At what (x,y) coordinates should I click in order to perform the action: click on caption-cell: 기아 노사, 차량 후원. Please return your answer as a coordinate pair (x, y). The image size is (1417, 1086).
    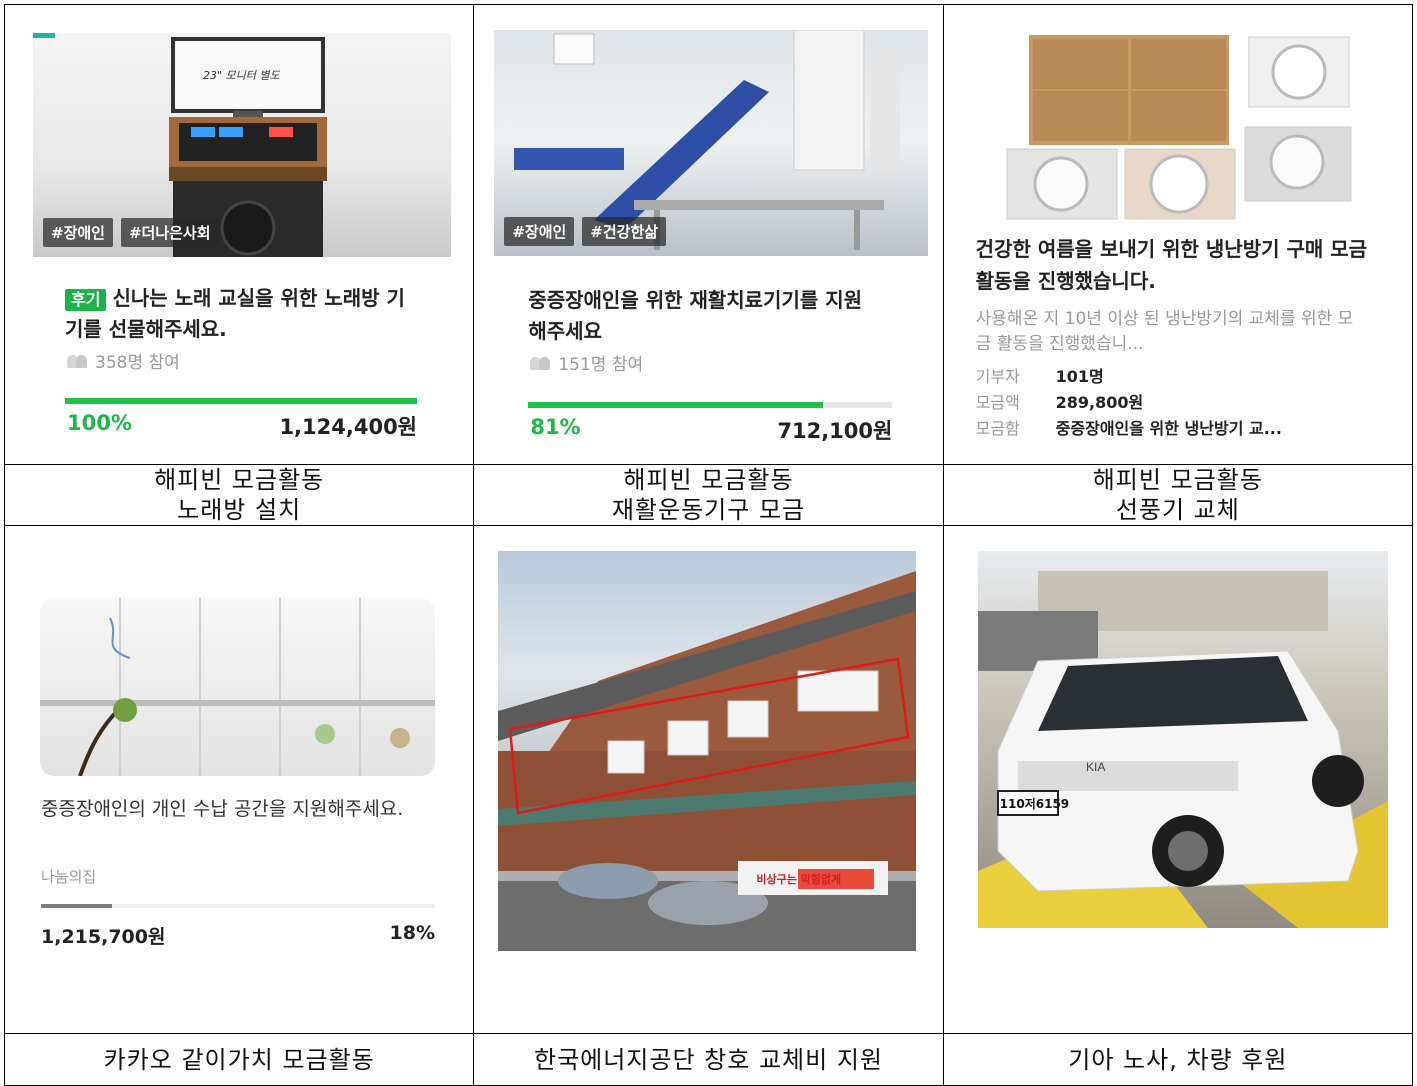
    Looking at the image, I should click on (1178, 1059).